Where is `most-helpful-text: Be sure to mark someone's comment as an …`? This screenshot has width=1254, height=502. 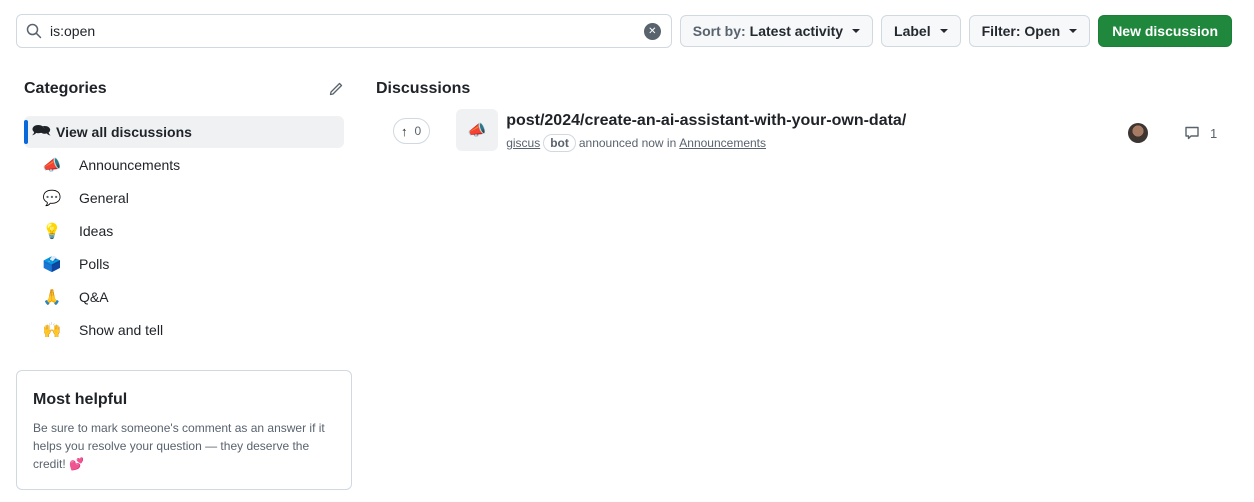 most-helpful-text: Be sure to mark someone's comment as an … is located at coordinates (179, 446).